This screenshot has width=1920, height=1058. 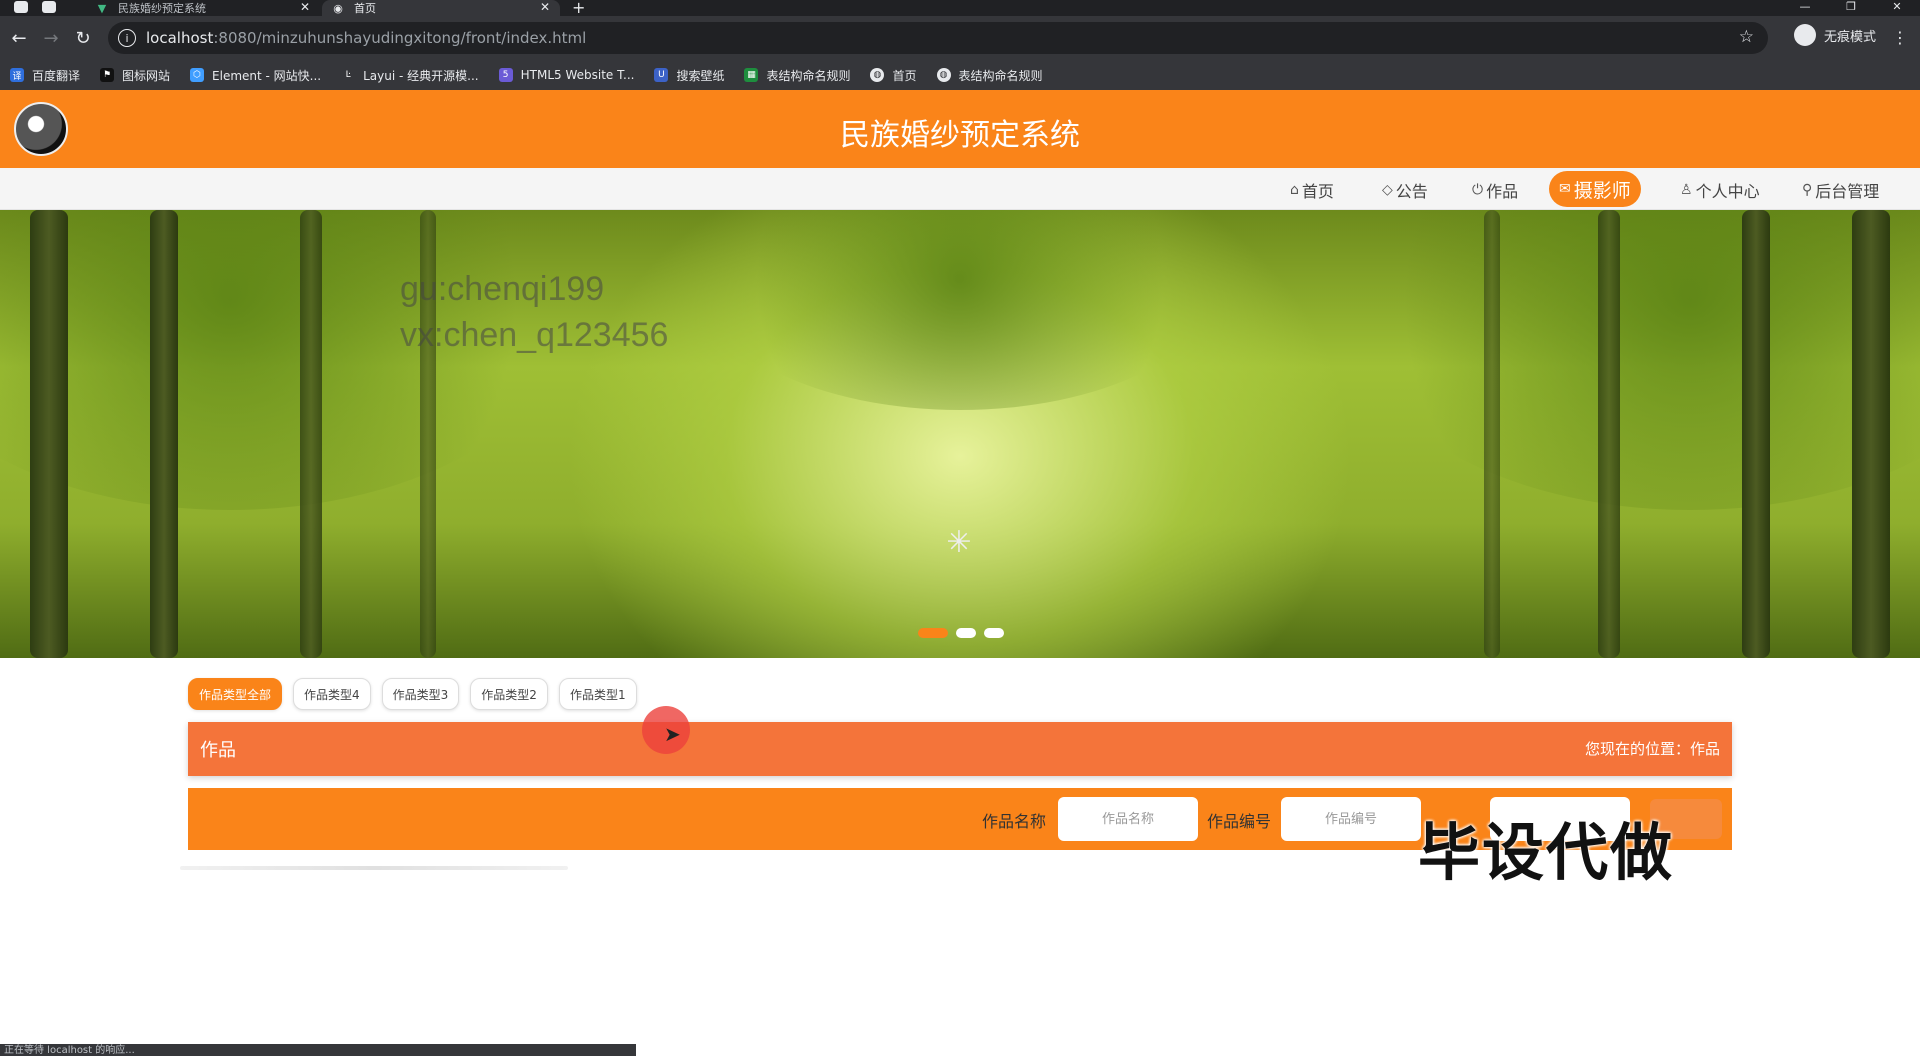 I want to click on nav-item-works: ⏻ 作品, so click(x=1495, y=190).